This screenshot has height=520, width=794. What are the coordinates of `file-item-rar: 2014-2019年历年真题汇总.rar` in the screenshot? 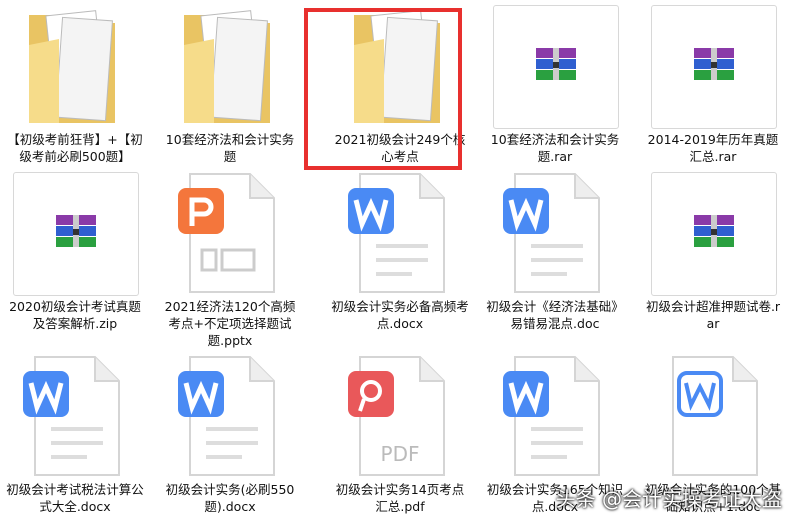 It's located at (713, 85).